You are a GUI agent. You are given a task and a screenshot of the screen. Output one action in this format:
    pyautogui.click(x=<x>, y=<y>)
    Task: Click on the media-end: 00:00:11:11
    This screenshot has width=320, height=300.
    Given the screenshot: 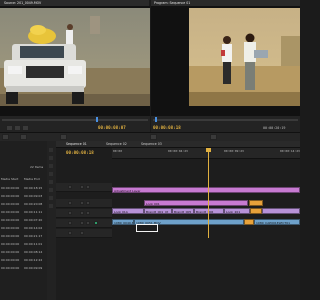 What is the action you would take?
    pyautogui.click(x=33, y=212)
    